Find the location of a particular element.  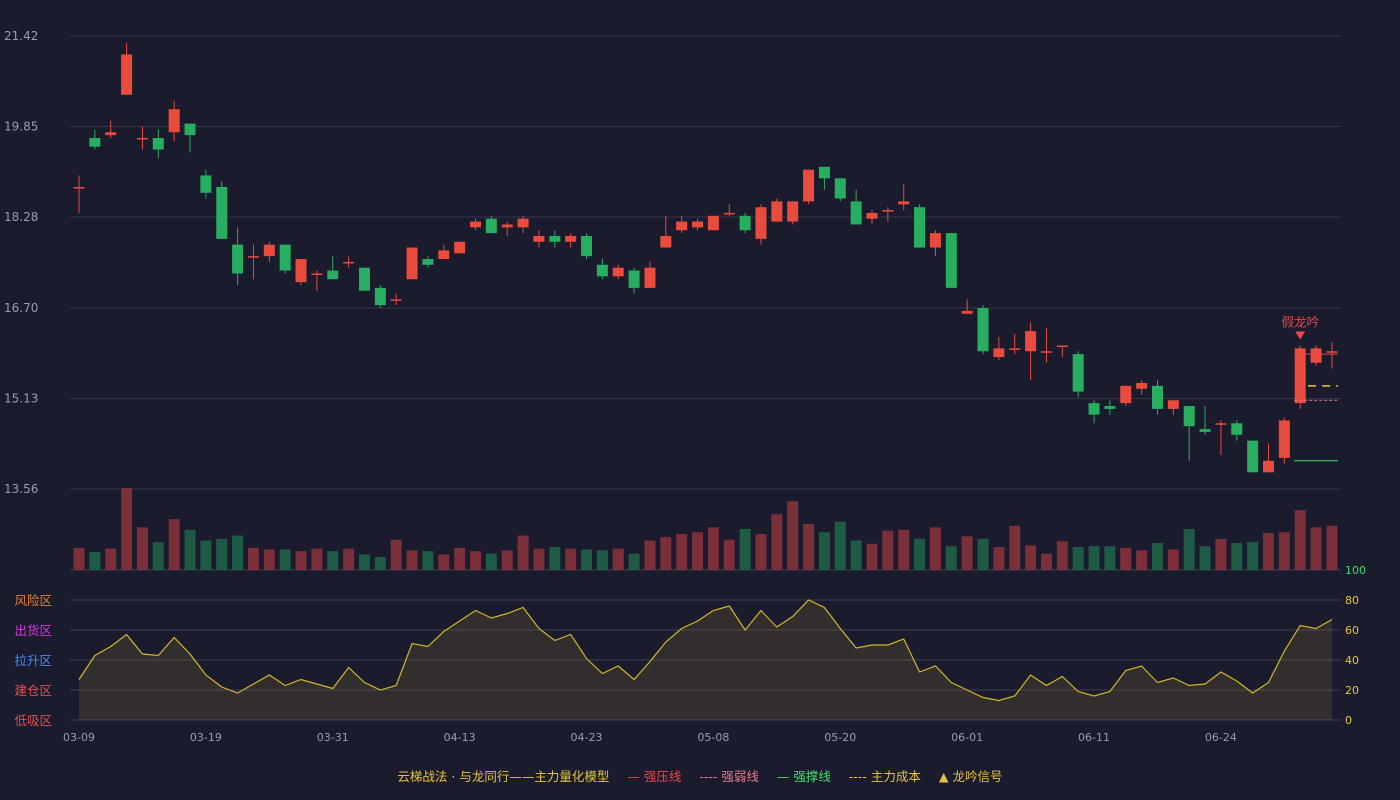

legend-symbol: ---- is located at coordinates (708, 776).